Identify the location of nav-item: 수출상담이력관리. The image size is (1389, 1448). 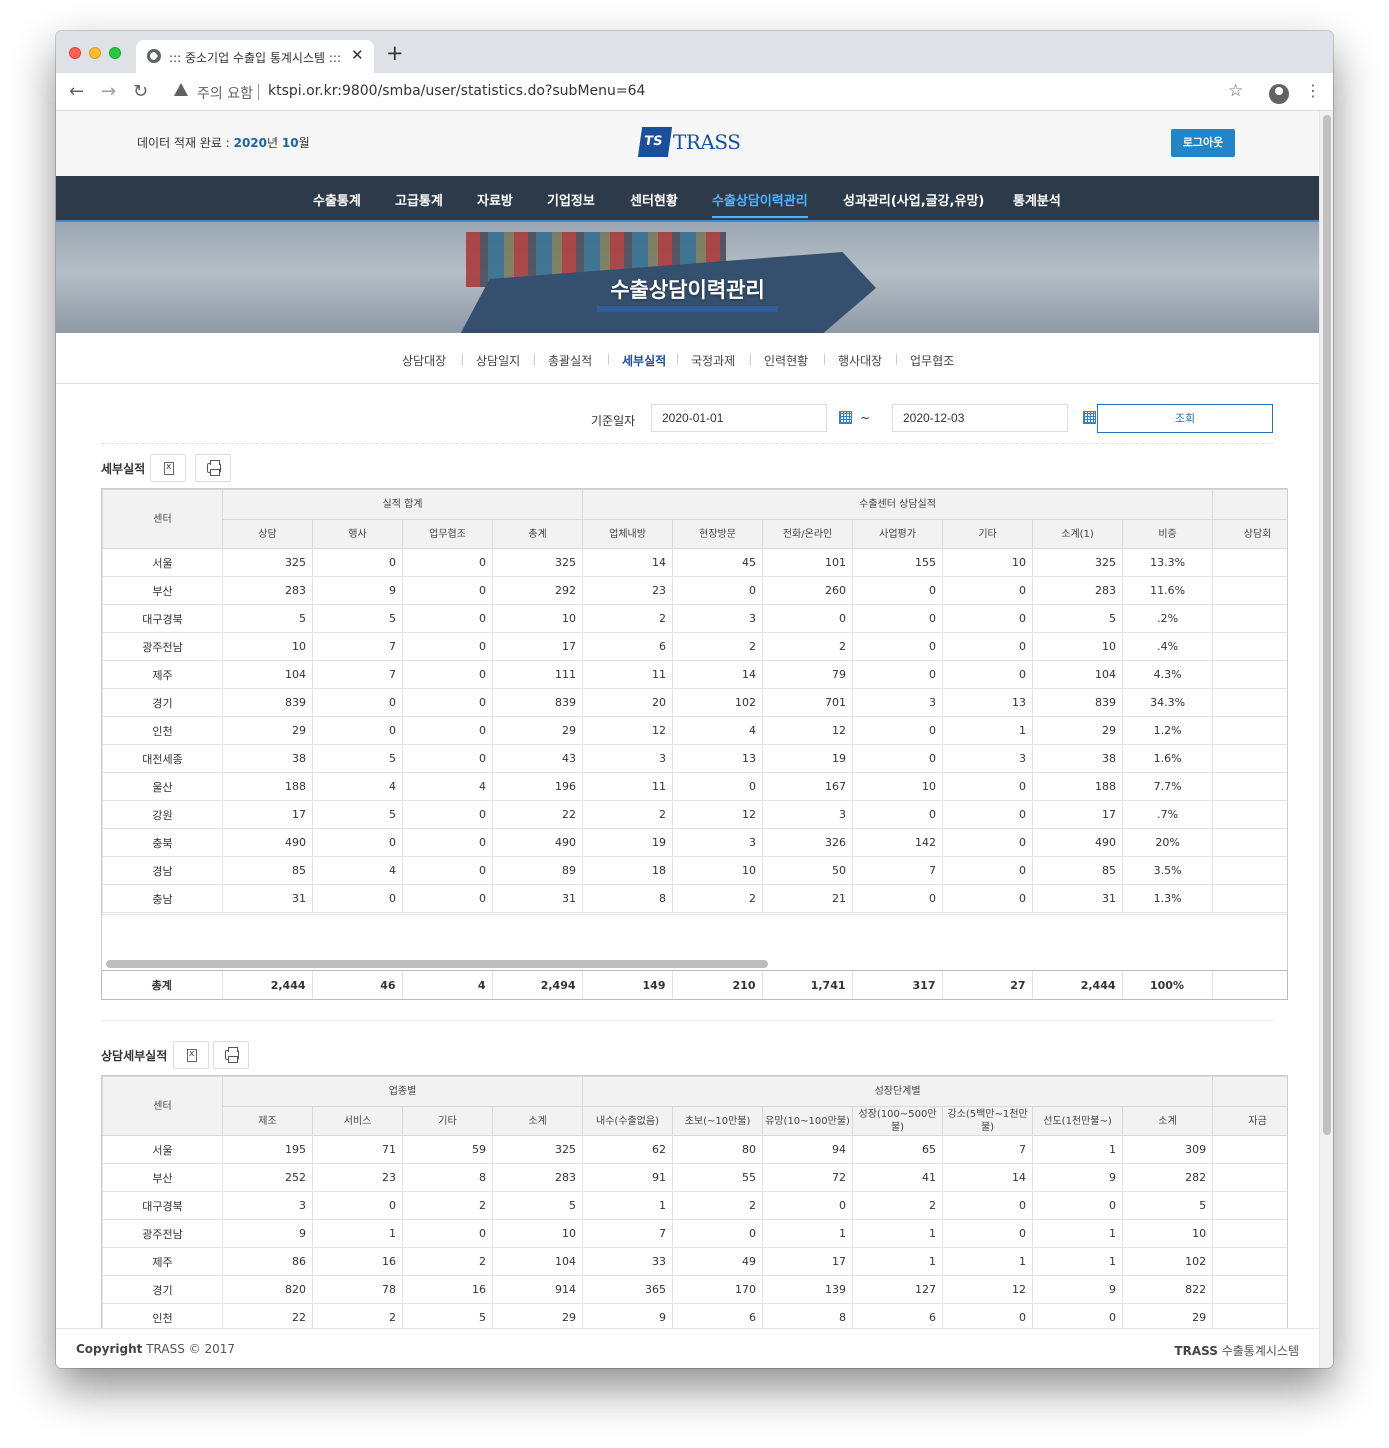
(760, 204).